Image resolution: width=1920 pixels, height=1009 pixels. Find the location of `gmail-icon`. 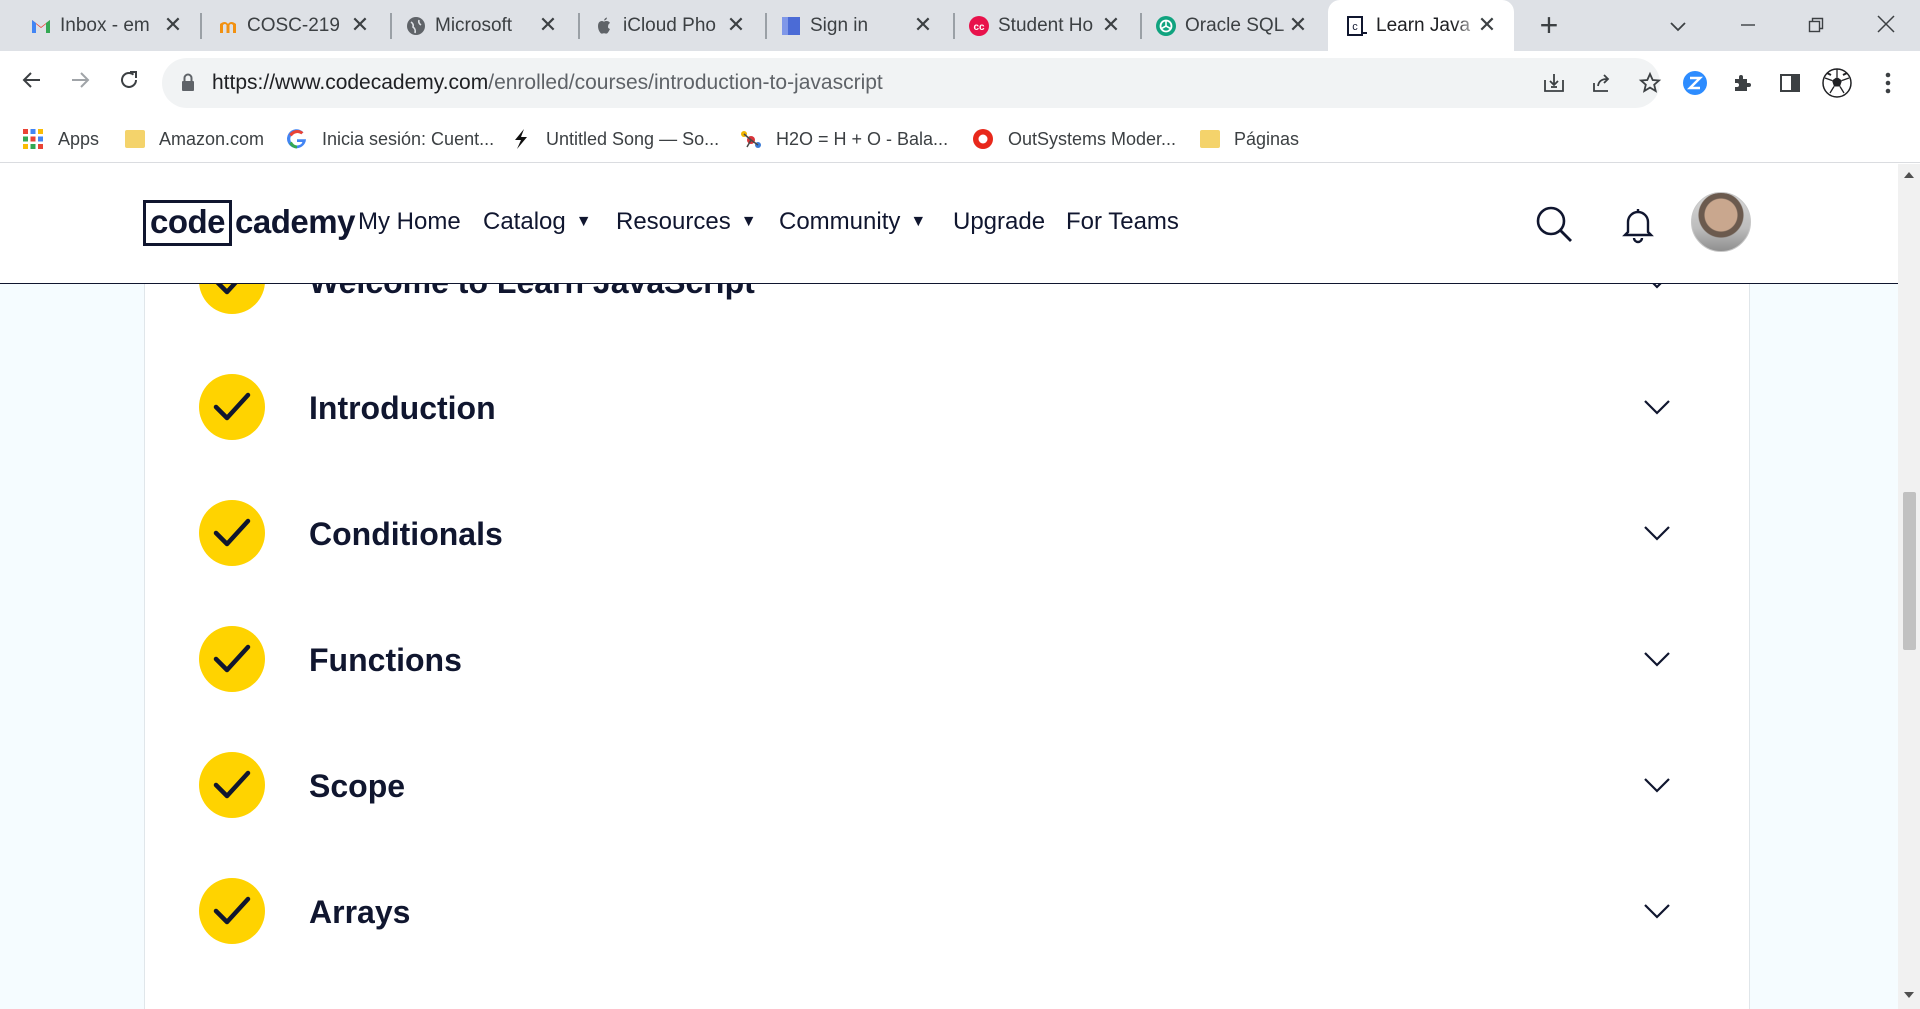

gmail-icon is located at coordinates (41, 26).